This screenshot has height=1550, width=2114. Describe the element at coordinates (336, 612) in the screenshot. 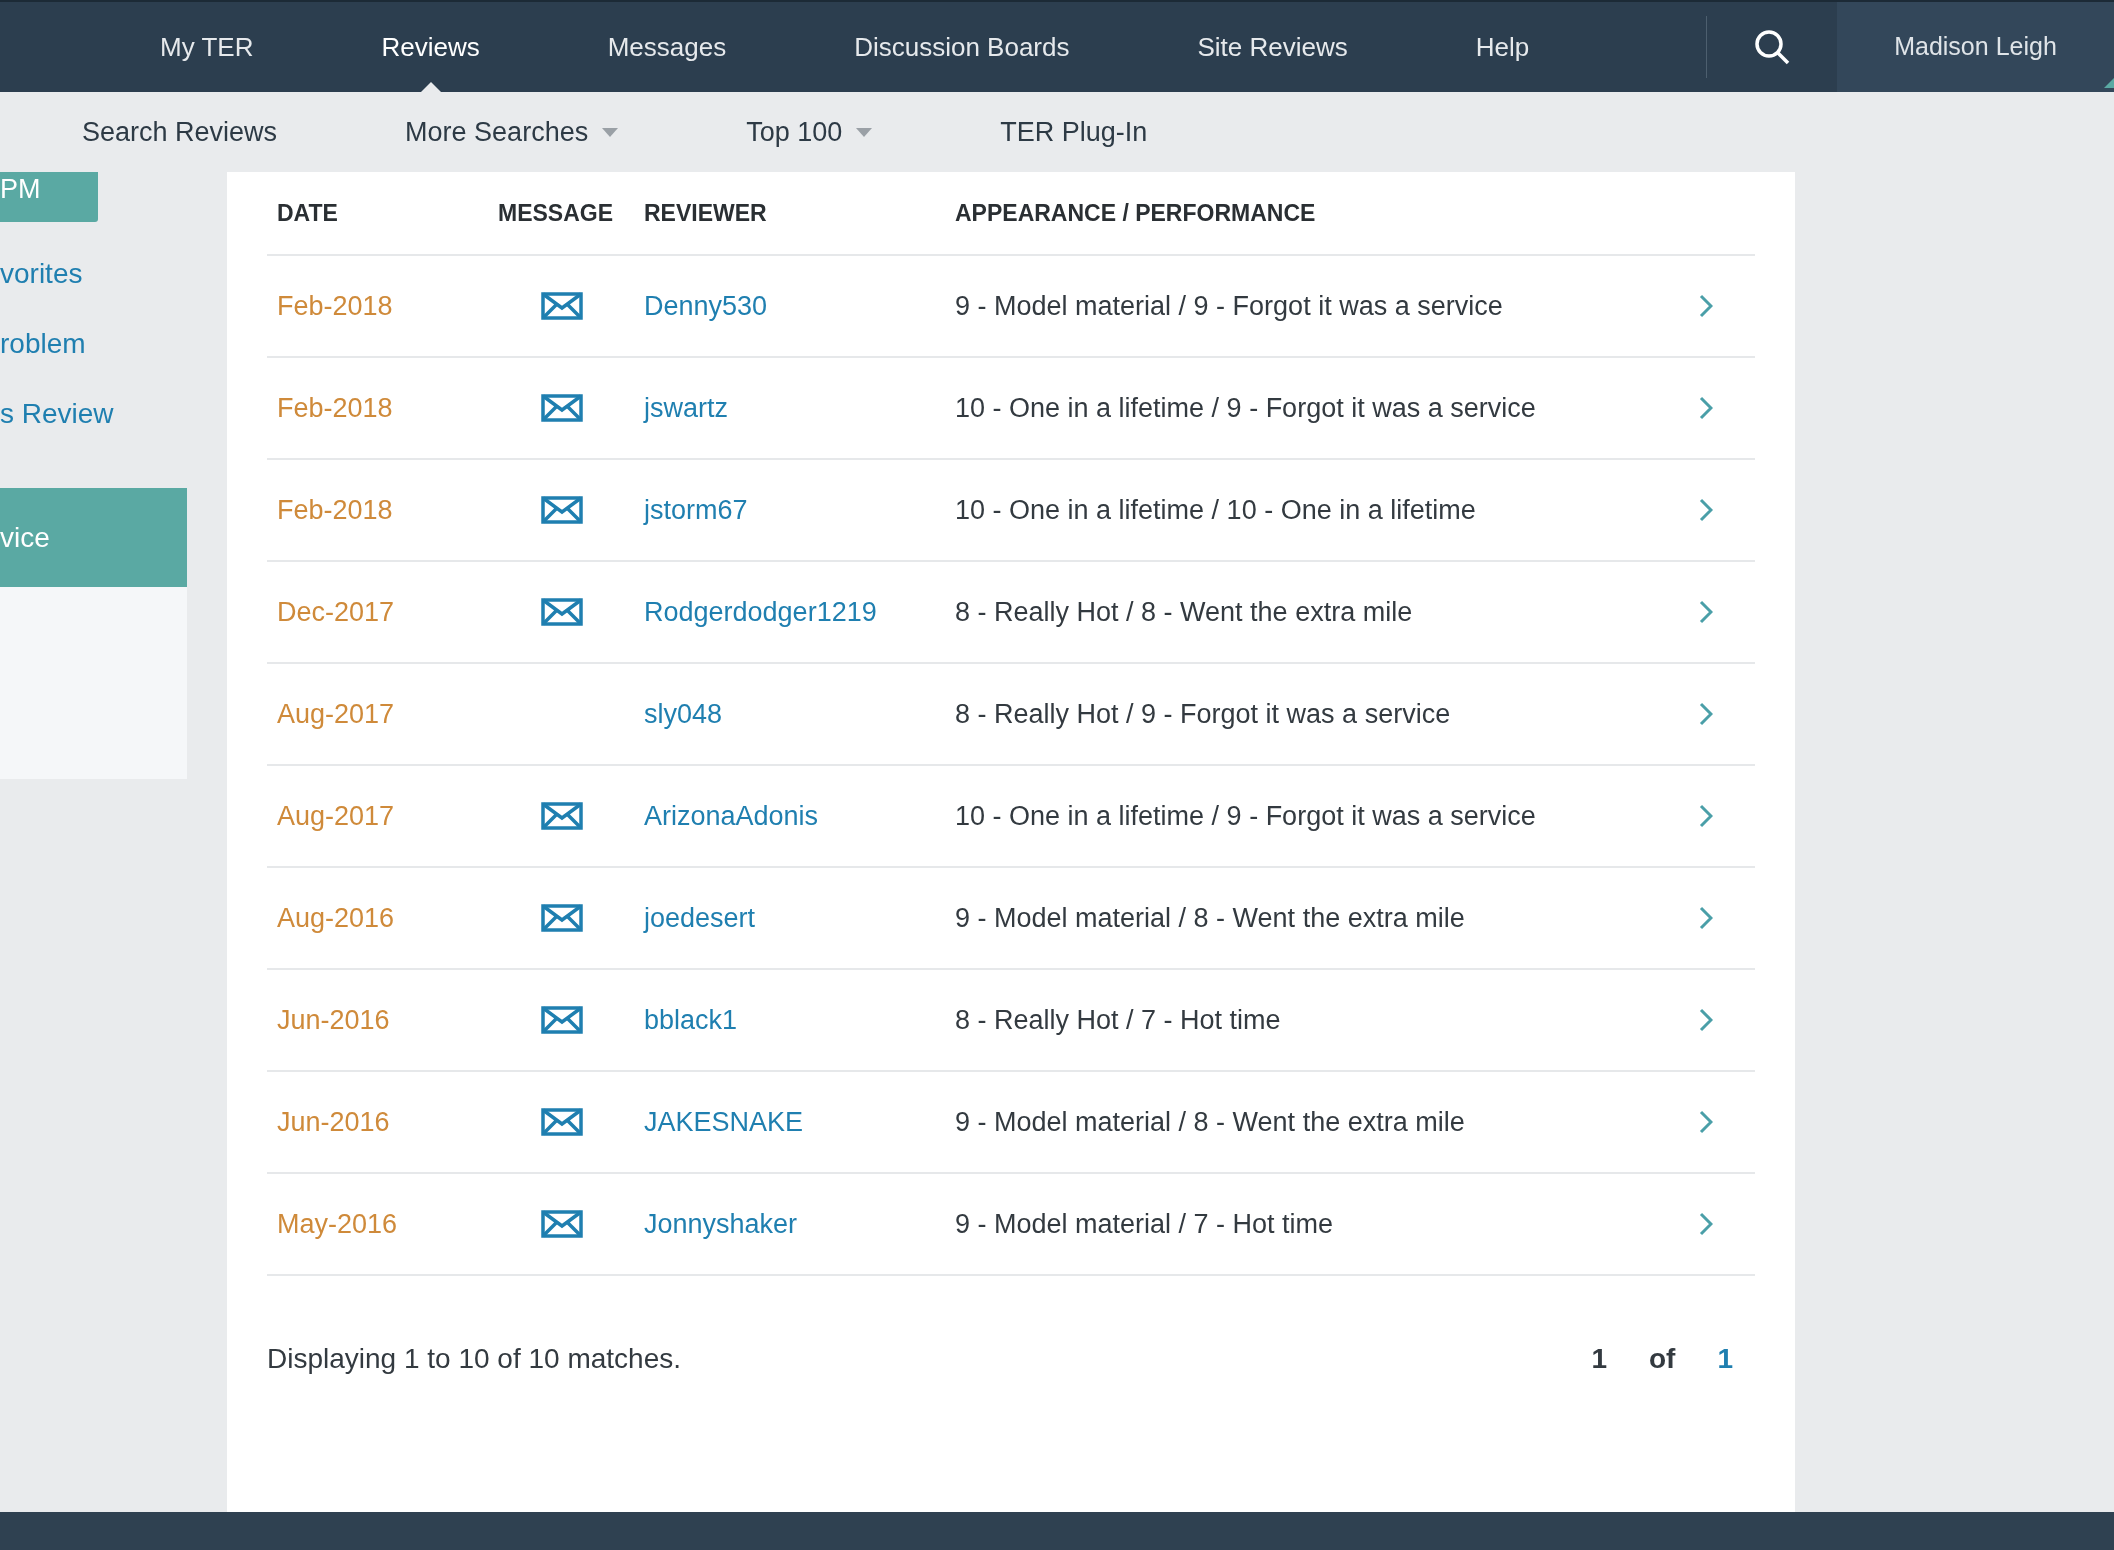

I see `date-cell-text: Dec-2017` at that location.